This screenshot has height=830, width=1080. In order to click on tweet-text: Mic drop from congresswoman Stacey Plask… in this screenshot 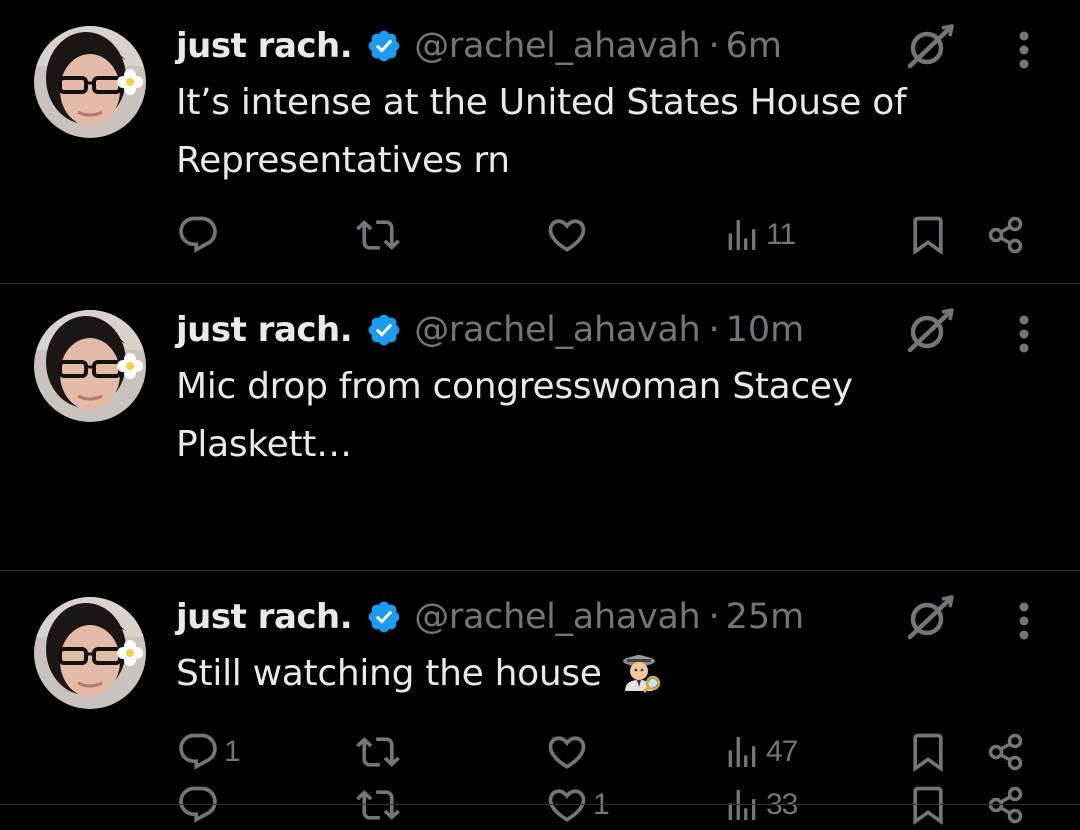, I will do `click(606, 416)`.